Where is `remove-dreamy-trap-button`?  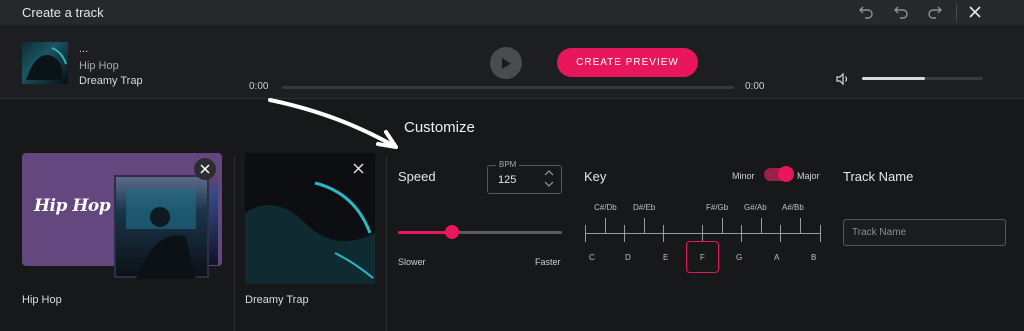
remove-dreamy-trap-button is located at coordinates (358, 168).